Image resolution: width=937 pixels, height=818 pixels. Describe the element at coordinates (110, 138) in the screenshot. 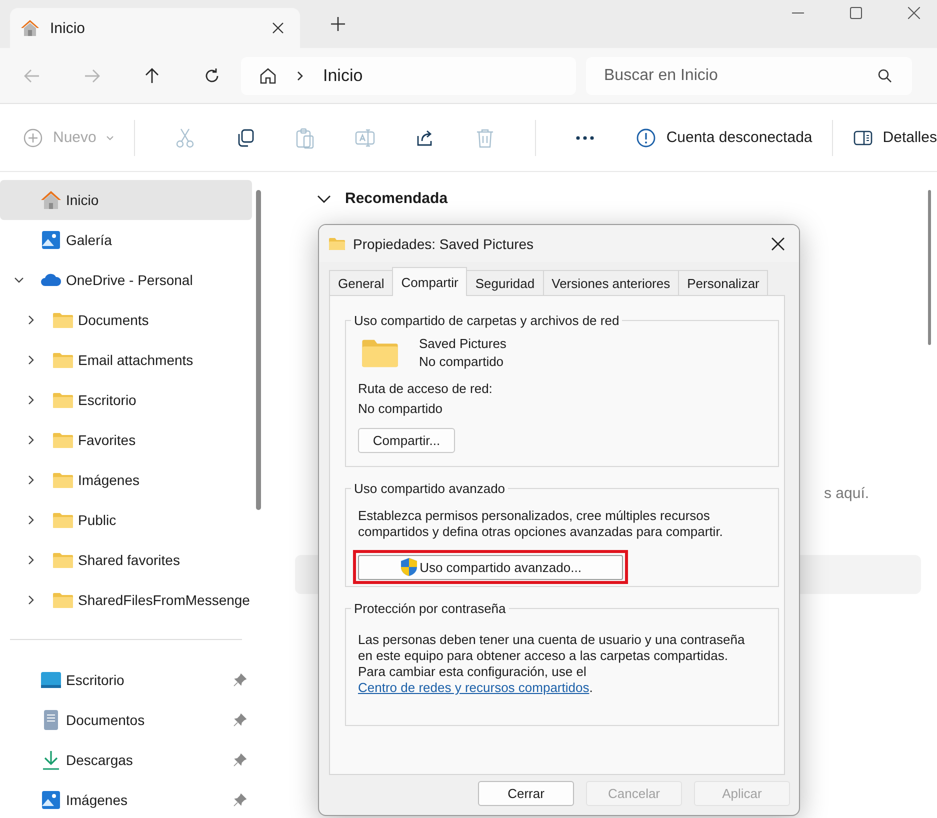

I see `caret-icon` at that location.